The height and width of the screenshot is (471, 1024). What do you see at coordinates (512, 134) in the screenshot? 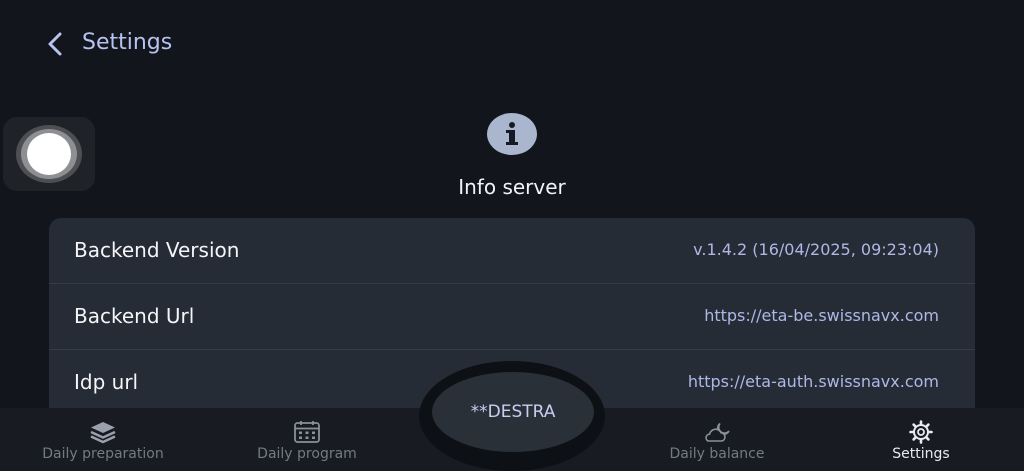
I see `info-circle-icon` at bounding box center [512, 134].